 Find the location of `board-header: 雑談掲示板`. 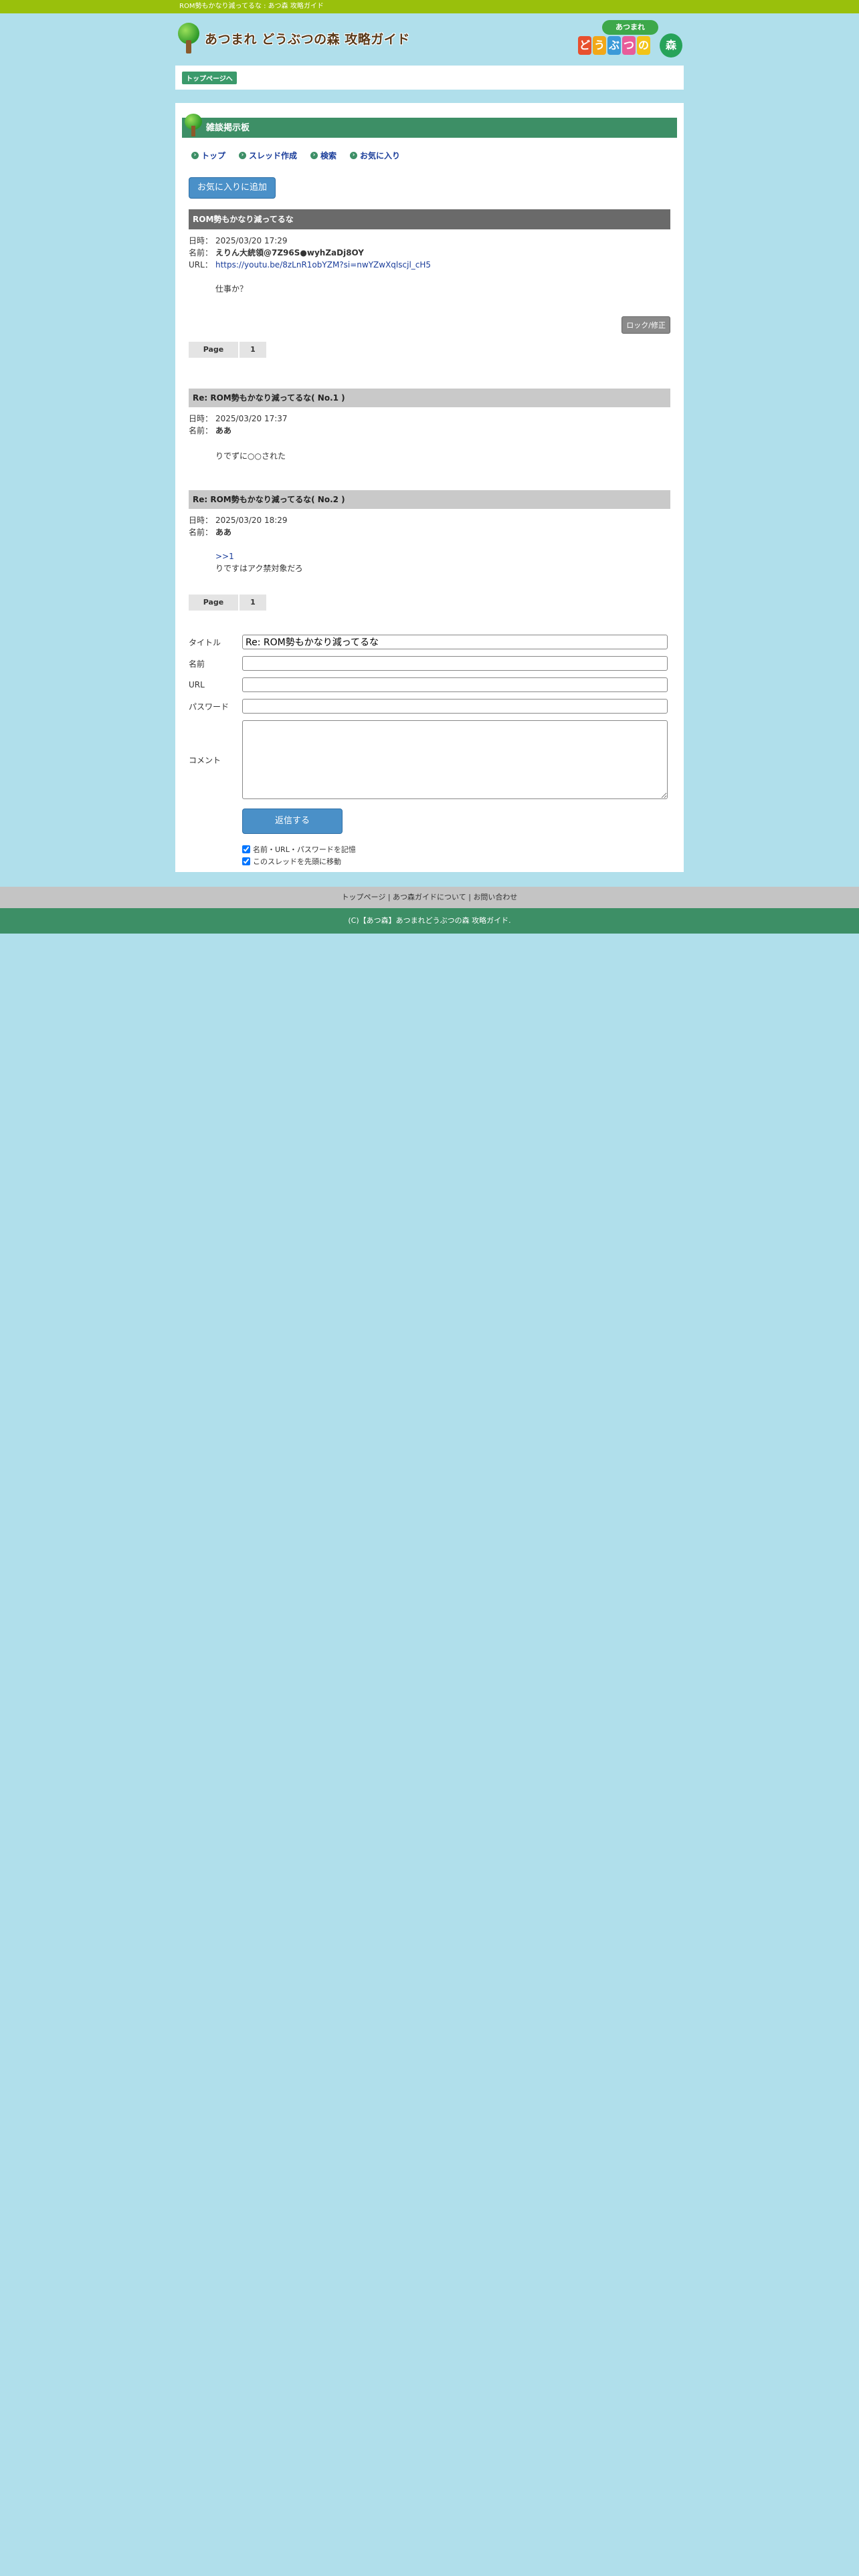

board-header: 雑談掲示板 is located at coordinates (429, 126).